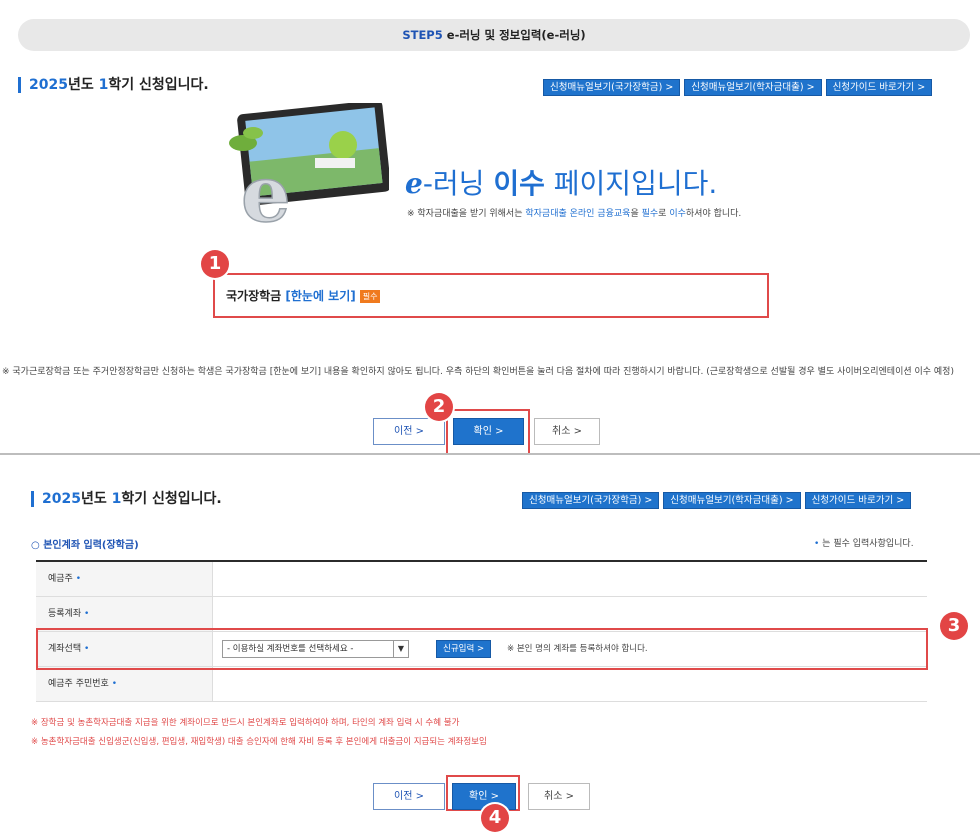 The width and height of the screenshot is (980, 838). I want to click on row-label: 예금주 주민번호 •, so click(124, 684).